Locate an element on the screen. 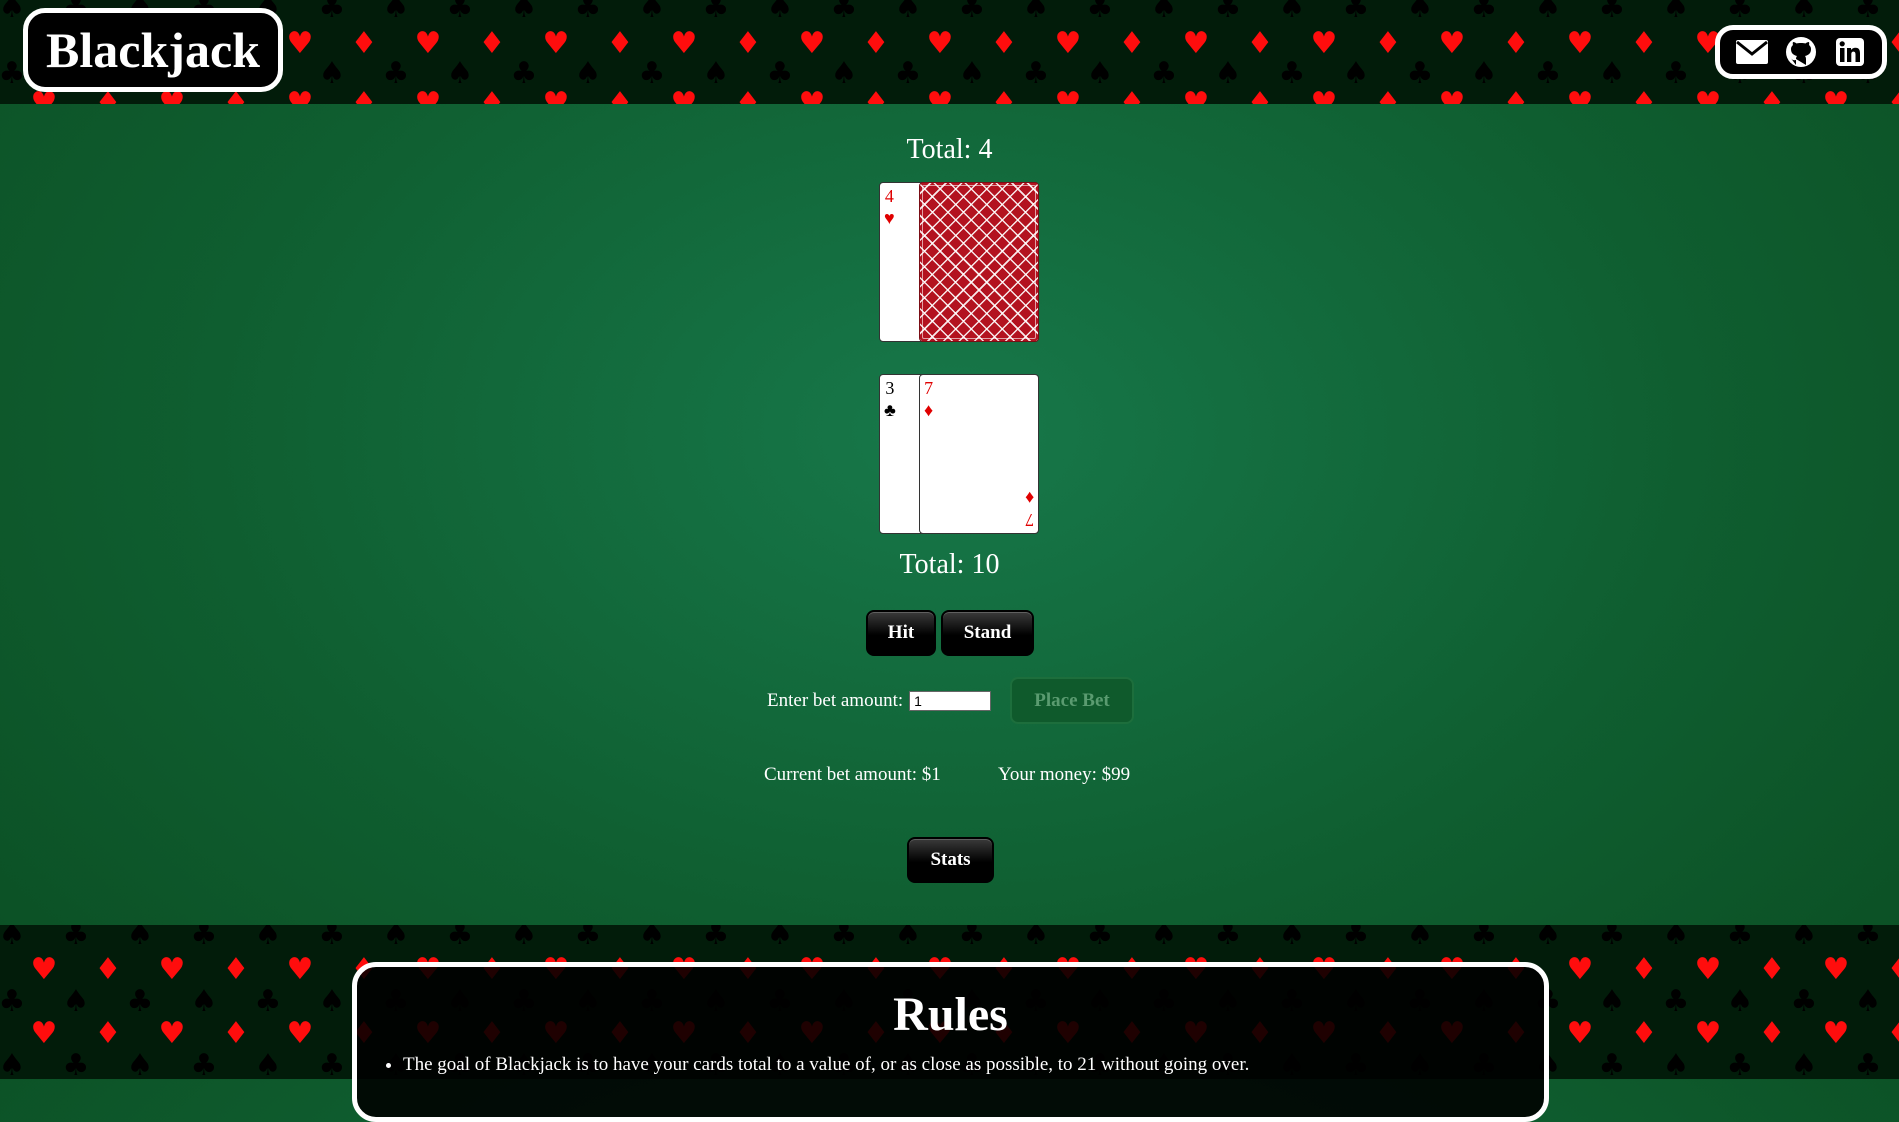 The image size is (1899, 1122). place-bet-button: Place Bet is located at coordinates (1072, 700).